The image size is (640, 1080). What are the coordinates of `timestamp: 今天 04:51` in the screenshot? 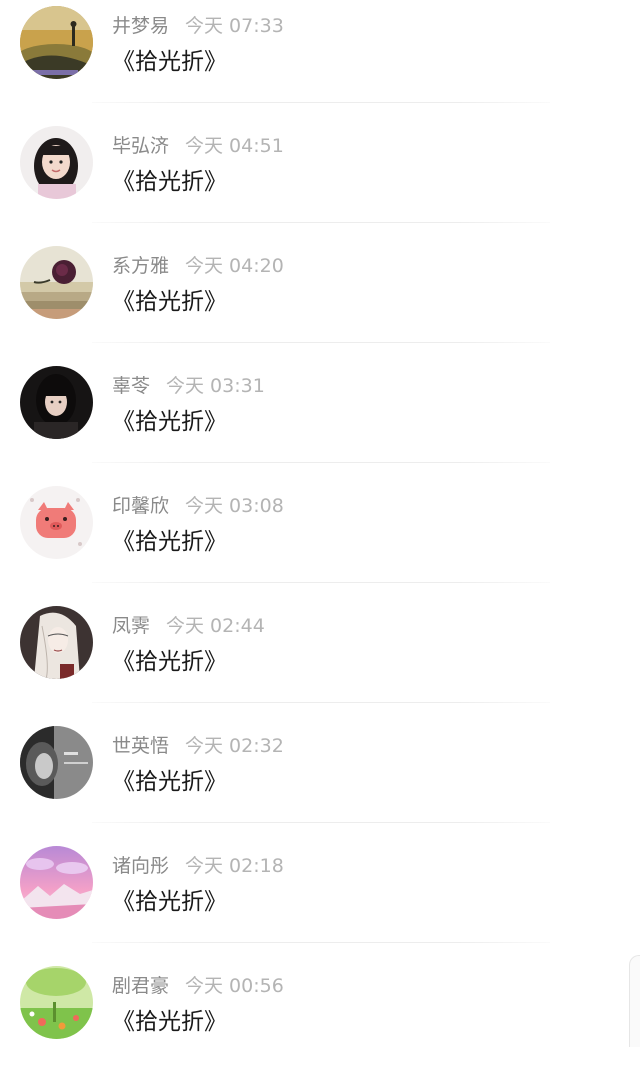 It's located at (234, 146).